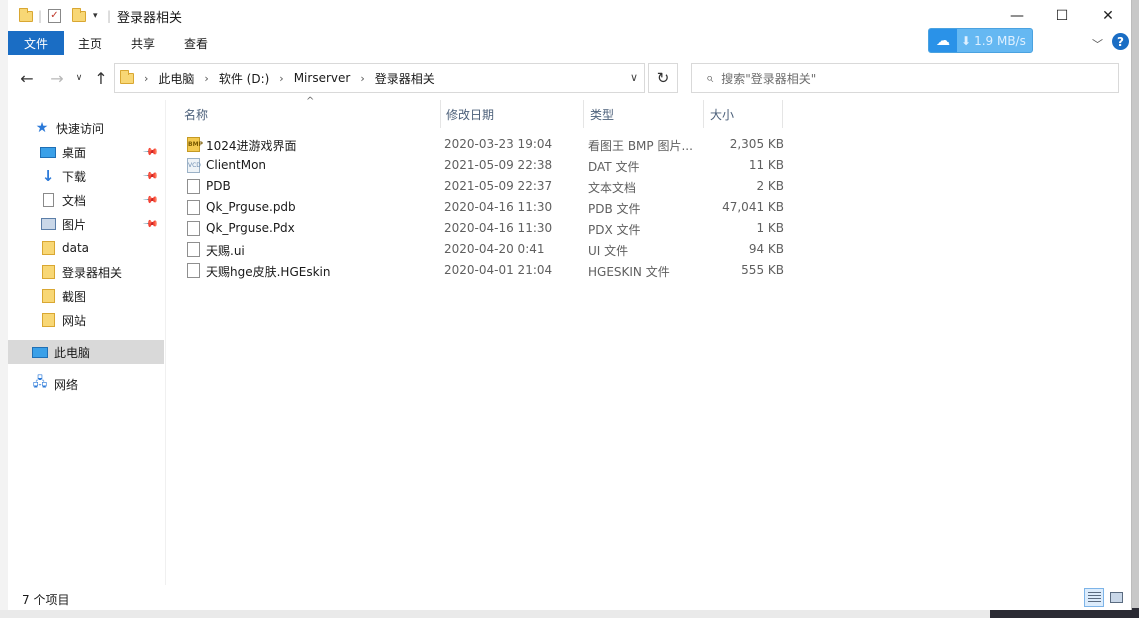  I want to click on file-name: 1024进游戏界面, so click(251, 146).